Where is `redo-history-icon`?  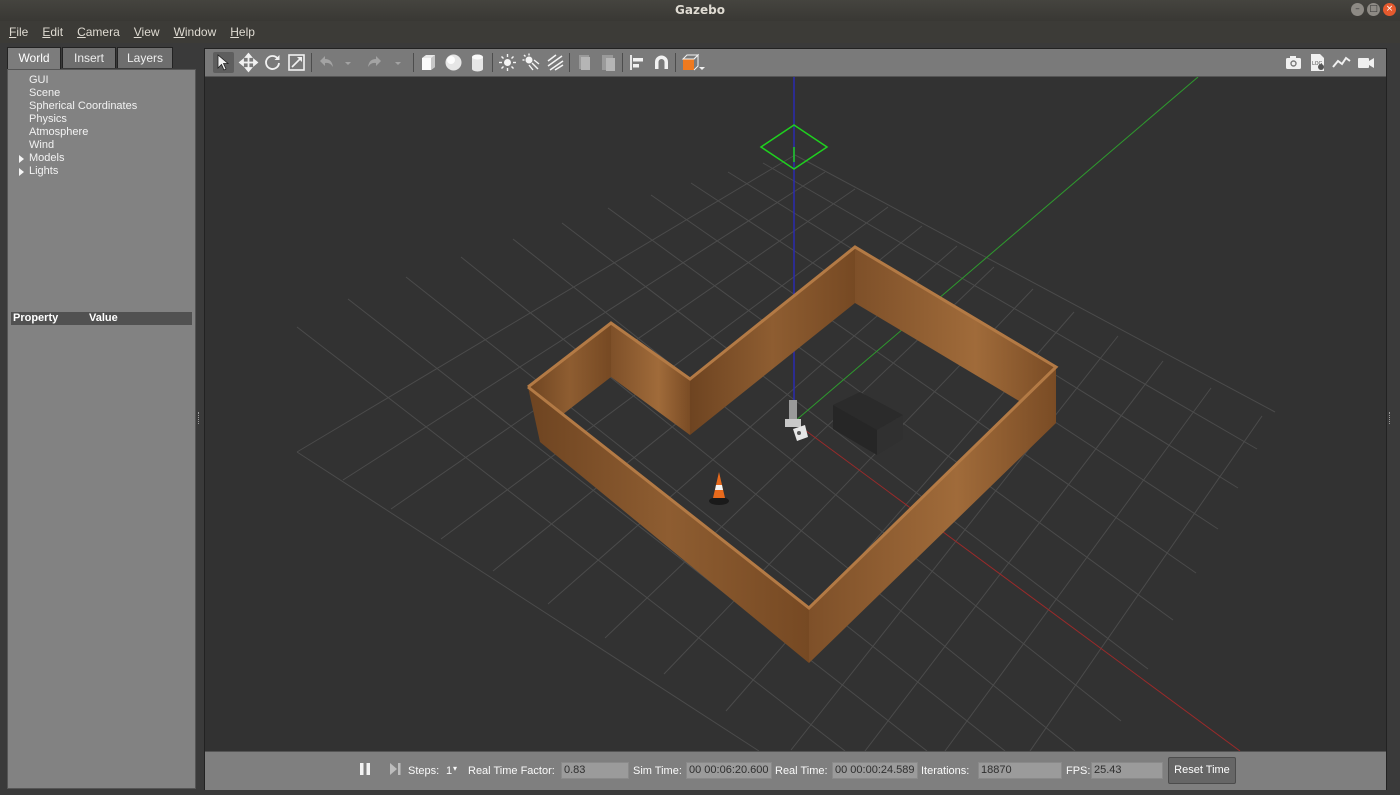
redo-history-icon is located at coordinates (398, 62).